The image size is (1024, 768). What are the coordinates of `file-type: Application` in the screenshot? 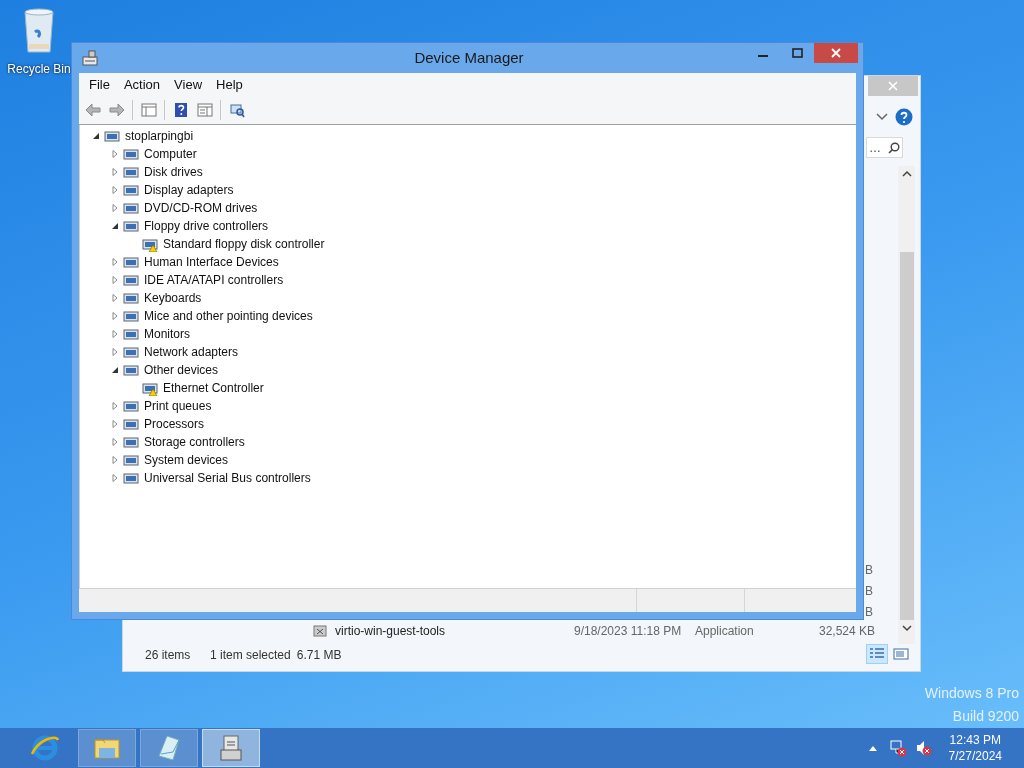 It's located at (725, 631).